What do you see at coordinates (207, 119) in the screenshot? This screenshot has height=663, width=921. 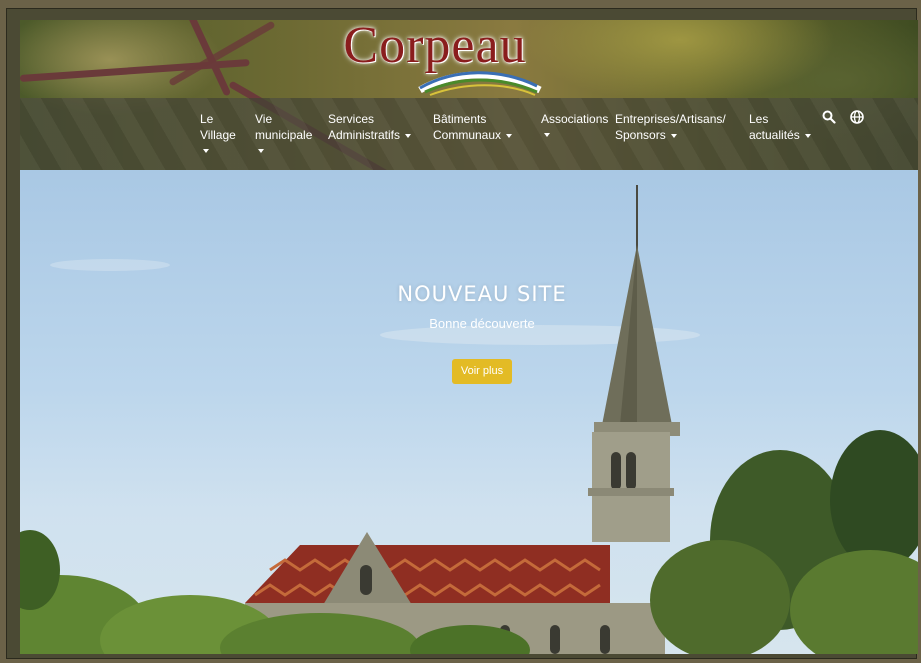 I see `nav-label: Le` at bounding box center [207, 119].